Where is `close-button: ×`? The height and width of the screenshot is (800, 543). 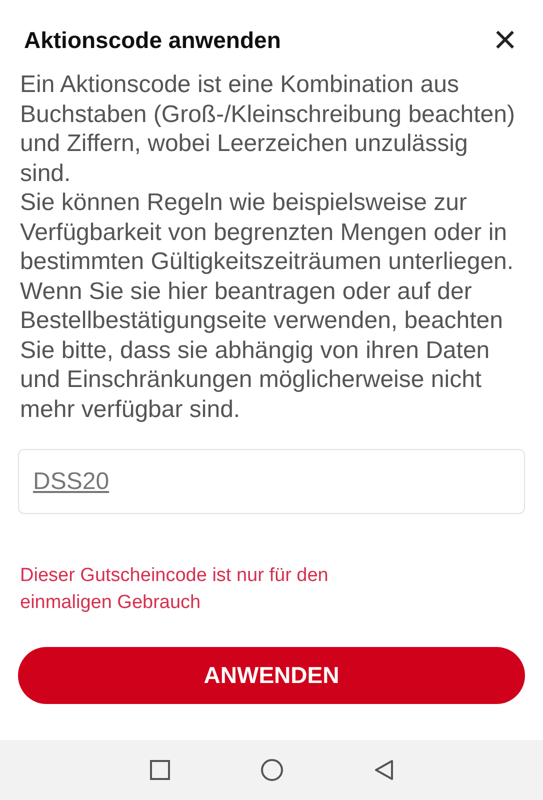 close-button: × is located at coordinates (505, 40).